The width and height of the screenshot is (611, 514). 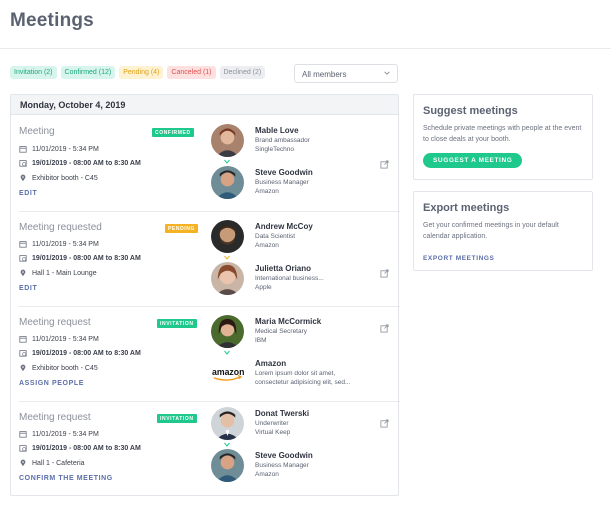 I want to click on confirm-meeting-button: CONFIRM THE MEETING, so click(x=66, y=478).